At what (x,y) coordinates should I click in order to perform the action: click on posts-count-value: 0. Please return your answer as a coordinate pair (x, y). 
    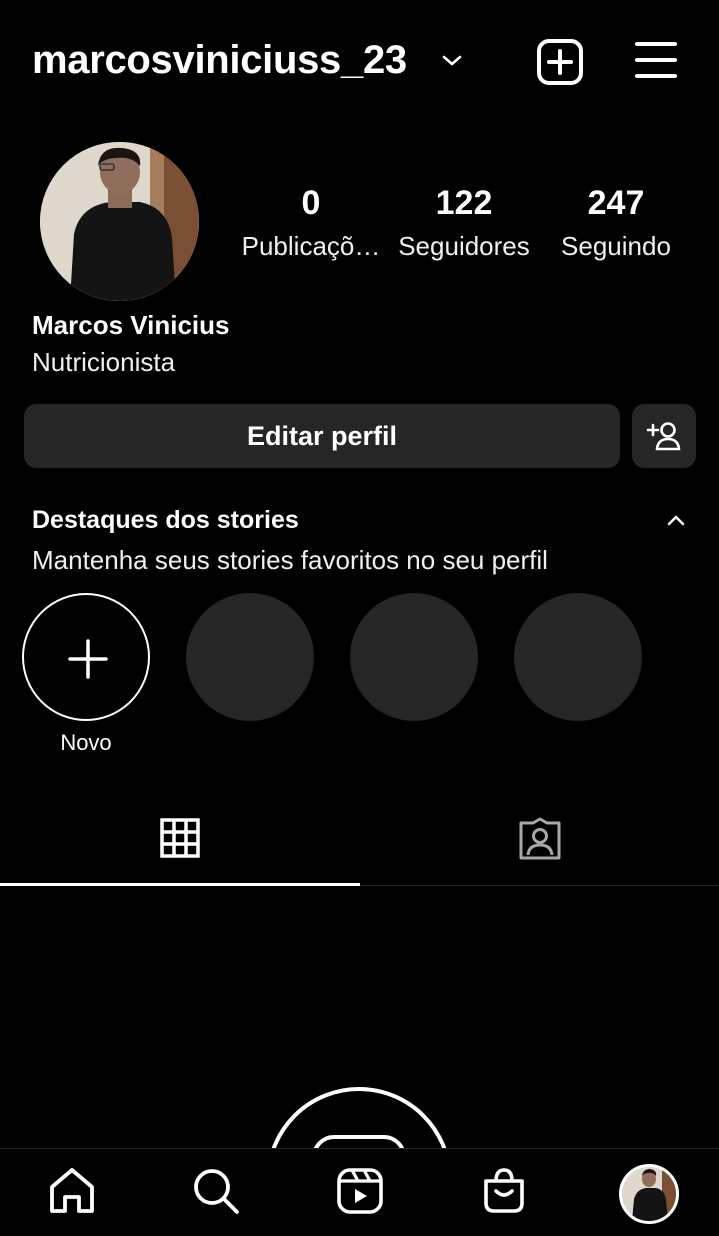
    Looking at the image, I should click on (311, 203).